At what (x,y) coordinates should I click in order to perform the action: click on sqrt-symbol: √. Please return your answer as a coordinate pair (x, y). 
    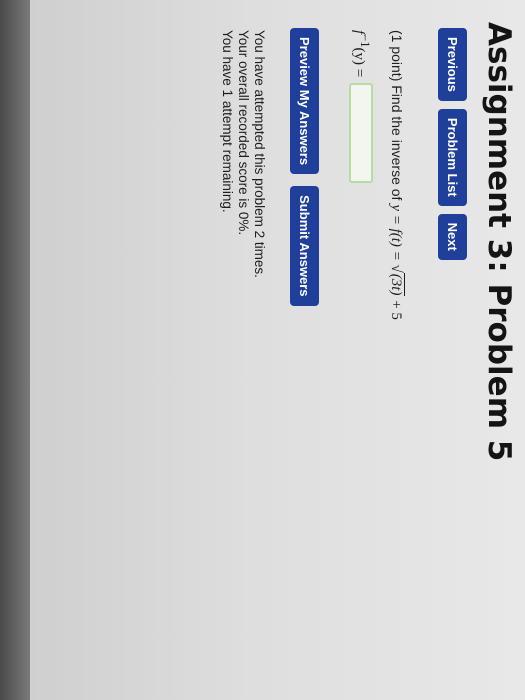
    Looking at the image, I should click on (396, 268).